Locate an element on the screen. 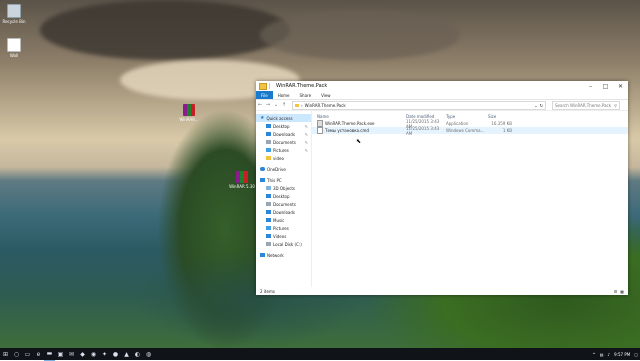 Image resolution: width=640 pixels, height=361 pixels. app-icon: ◆ is located at coordinates (82, 354).